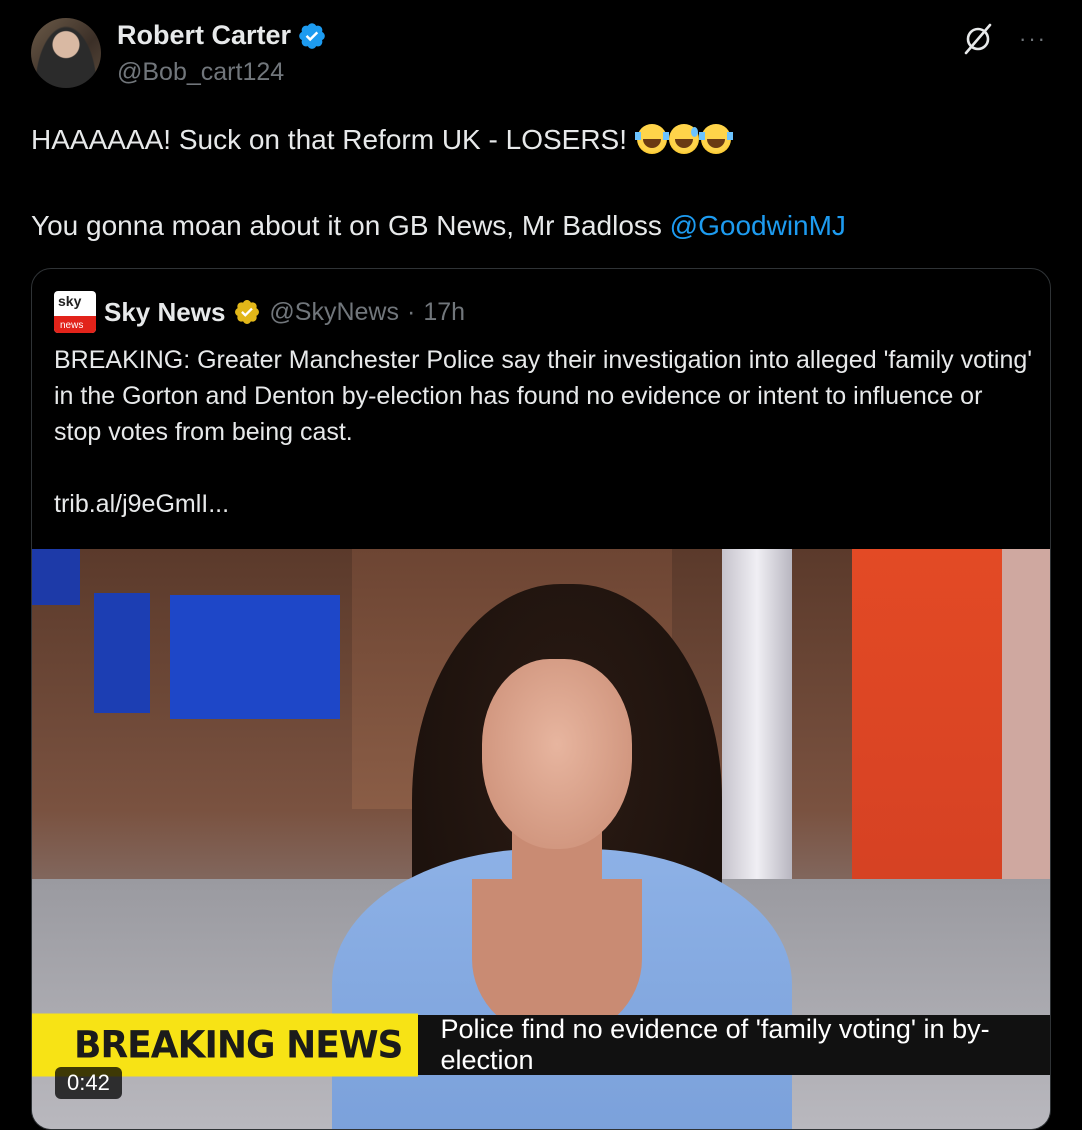 This screenshot has height=1130, width=1082. Describe the element at coordinates (444, 312) in the screenshot. I see `quoted-post-time: 17h` at that location.